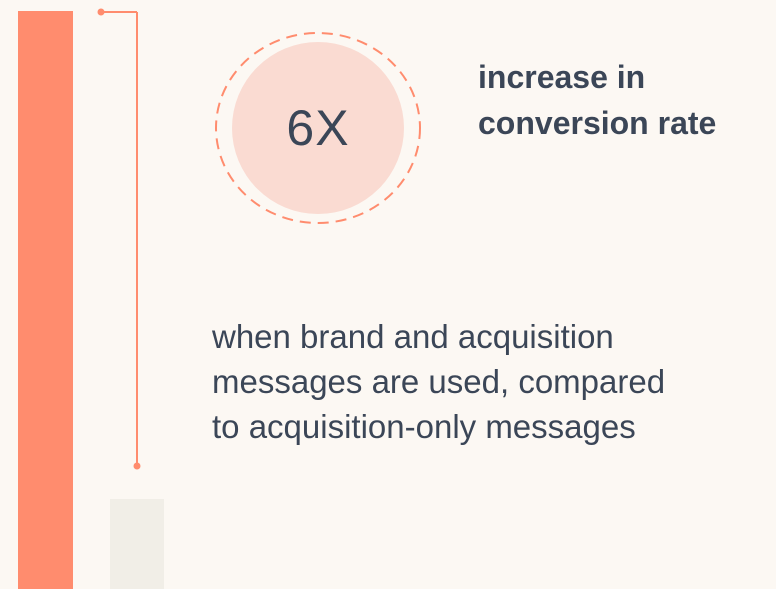  I want to click on stat-description-line: messages are used, compared, so click(439, 381).